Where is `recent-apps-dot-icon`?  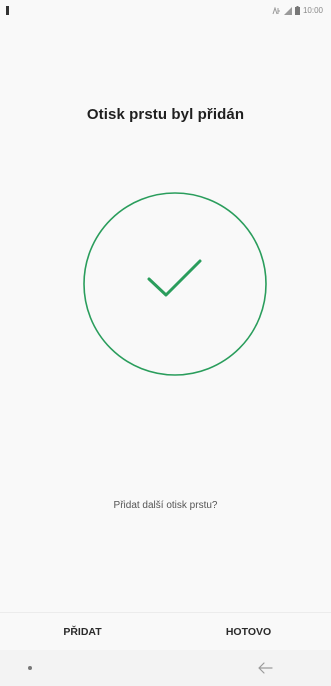 recent-apps-dot-icon is located at coordinates (30, 668).